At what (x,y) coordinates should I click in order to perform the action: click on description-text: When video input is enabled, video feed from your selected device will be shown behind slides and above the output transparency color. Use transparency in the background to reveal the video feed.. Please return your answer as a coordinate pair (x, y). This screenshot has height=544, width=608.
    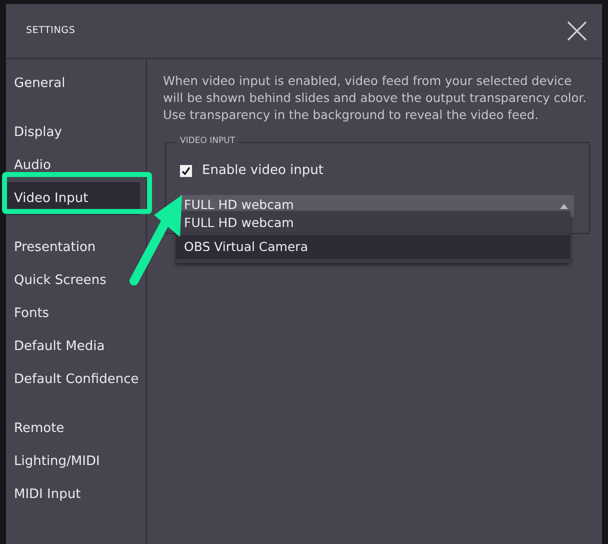
    Looking at the image, I should click on (375, 98).